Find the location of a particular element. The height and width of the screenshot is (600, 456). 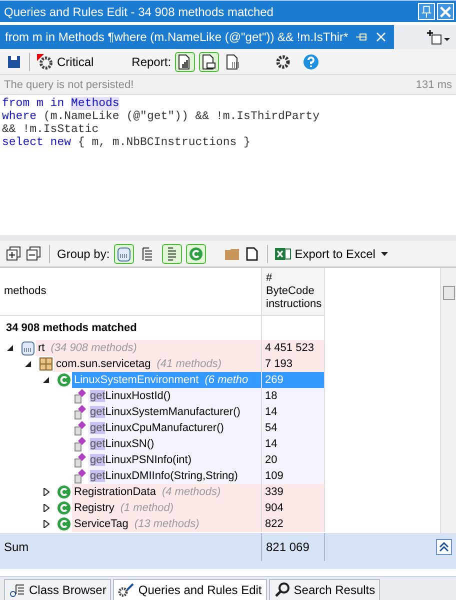

value-cell: 339 is located at coordinates (293, 492).